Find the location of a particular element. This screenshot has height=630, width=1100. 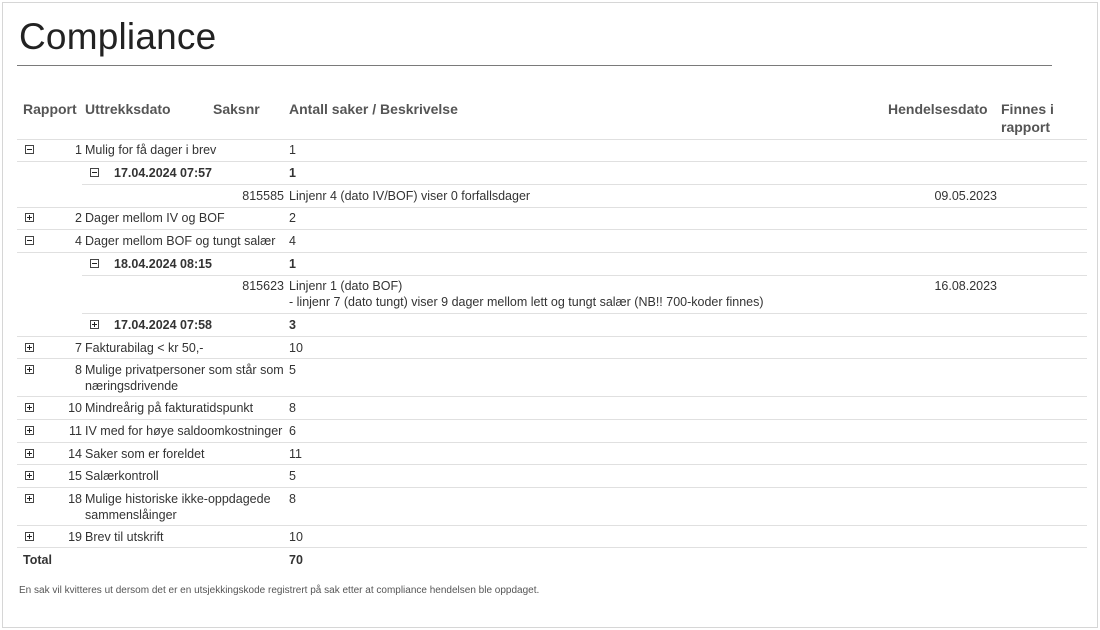

report-id: 14 is located at coordinates (75, 454).